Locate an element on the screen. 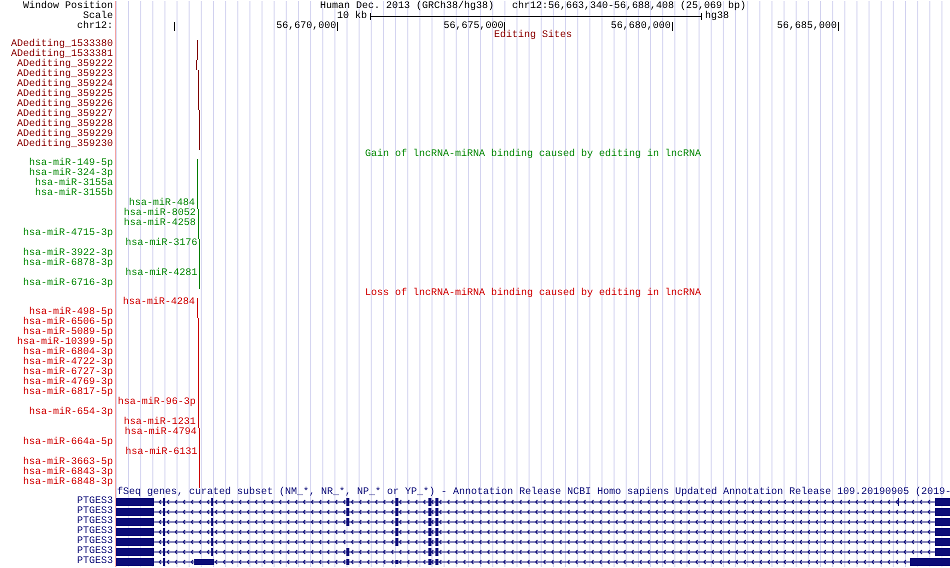 The width and height of the screenshot is (950, 568). feature-label: hsa-miR-4284 is located at coordinates (158, 303).